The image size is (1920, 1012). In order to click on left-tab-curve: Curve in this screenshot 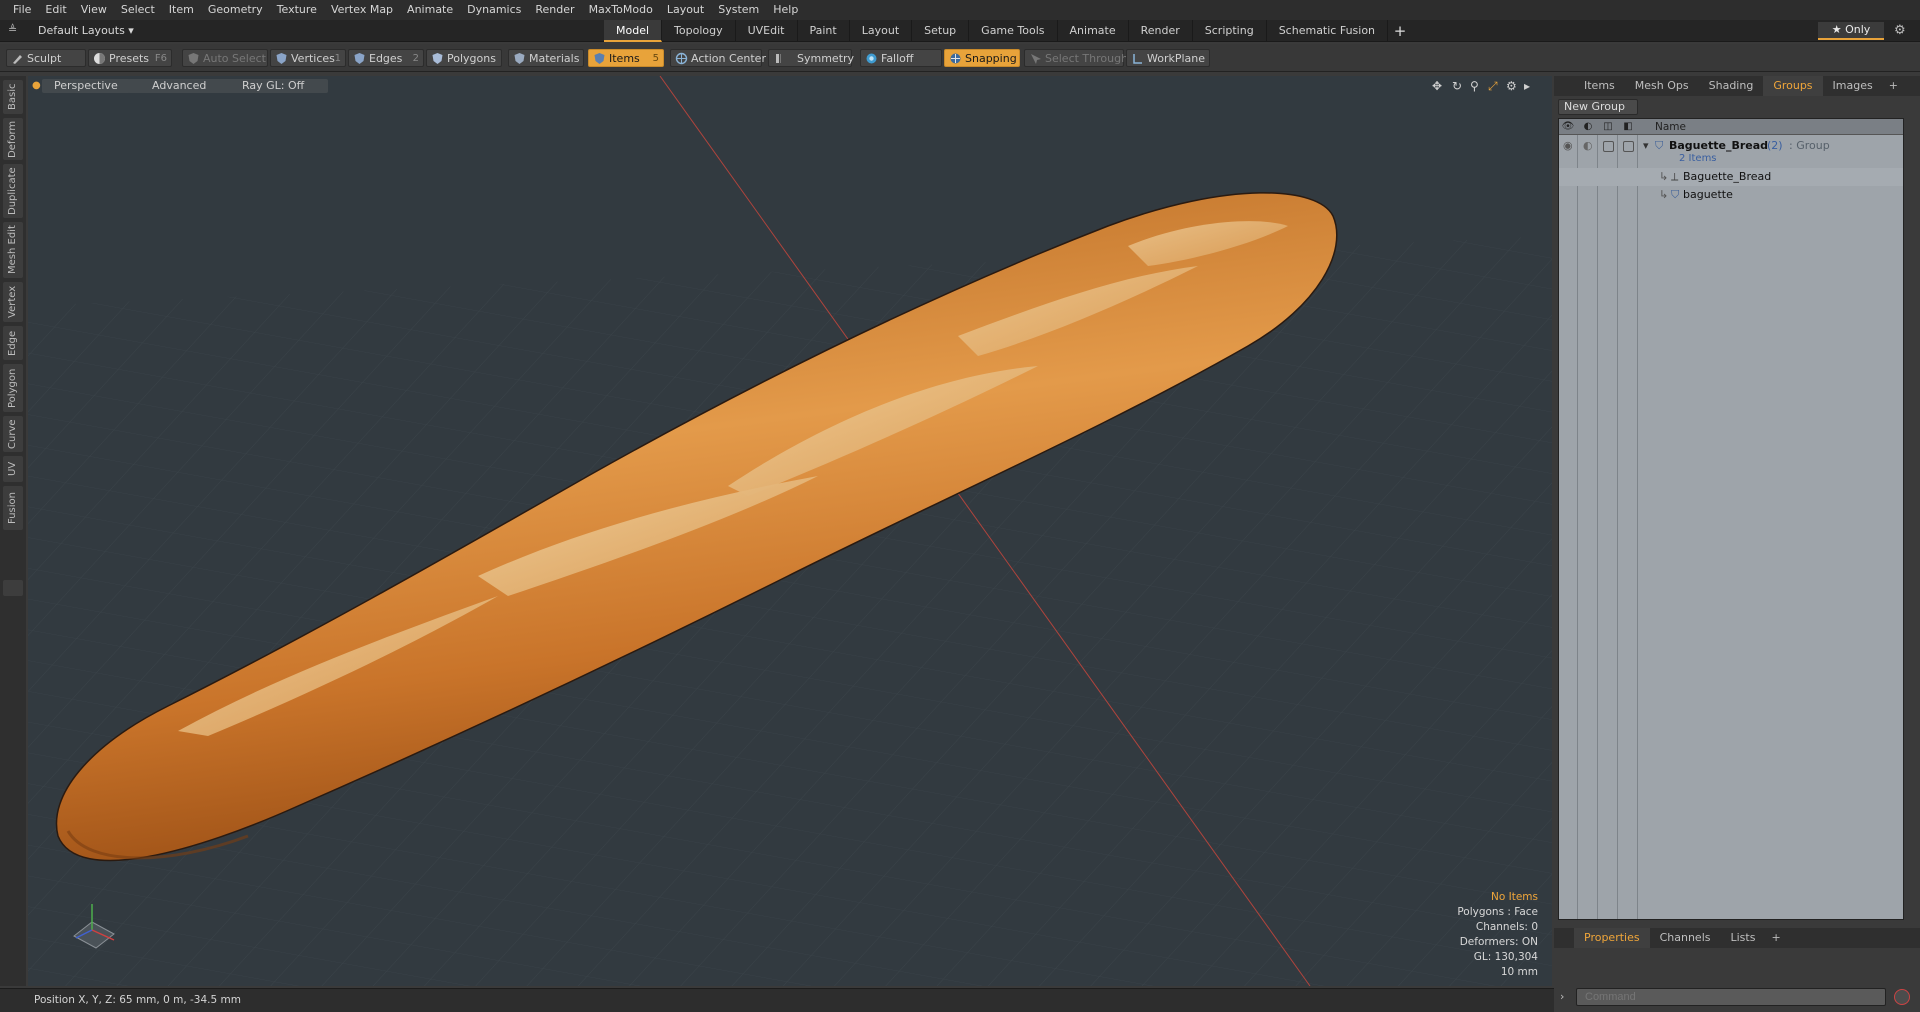, I will do `click(13, 434)`.